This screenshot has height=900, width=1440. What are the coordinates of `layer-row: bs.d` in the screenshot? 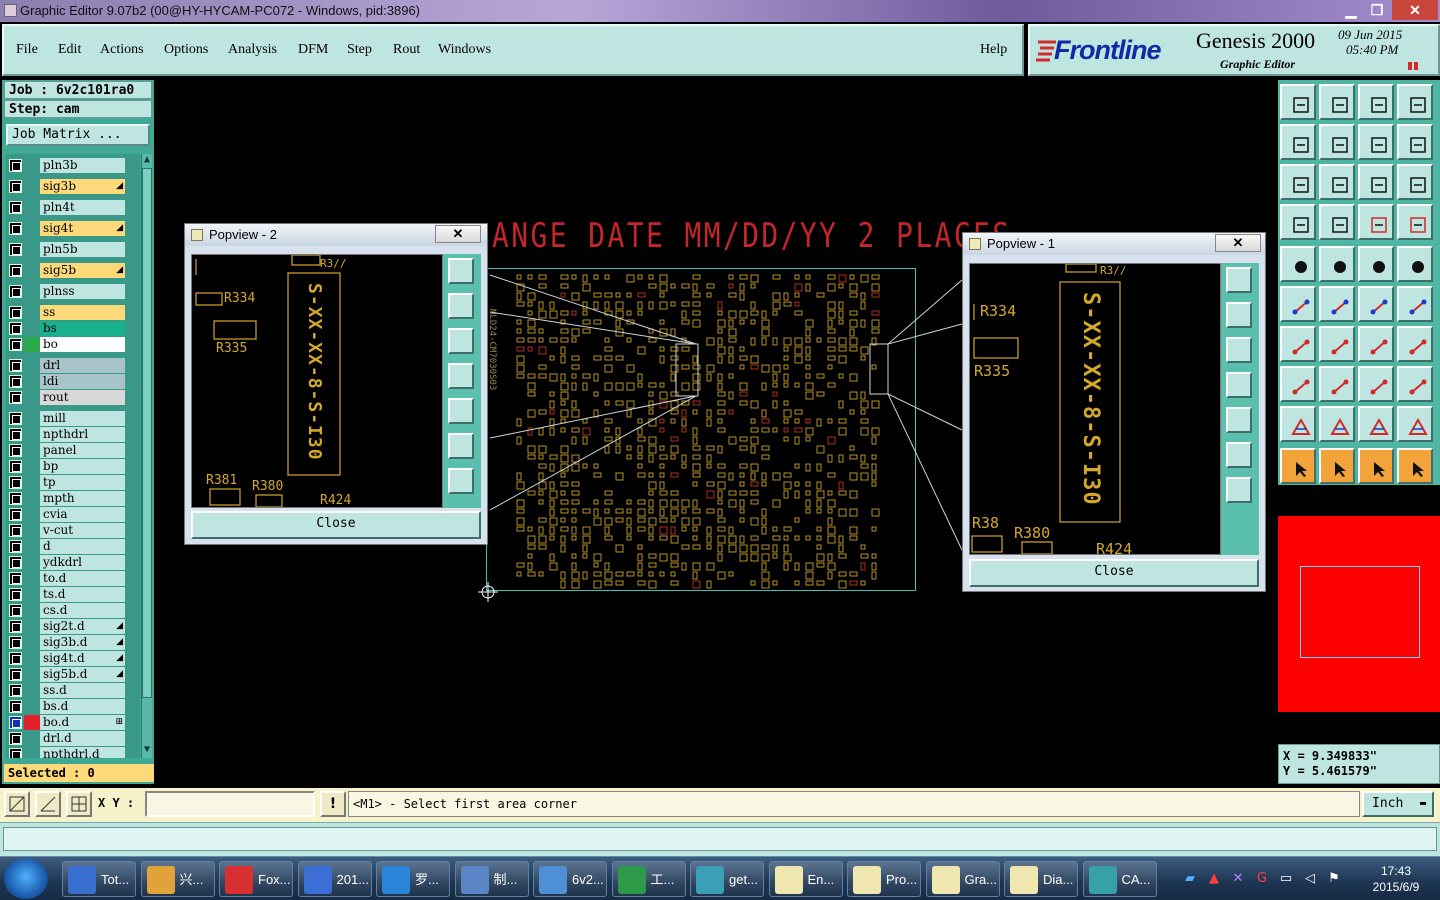 It's located at (73, 706).